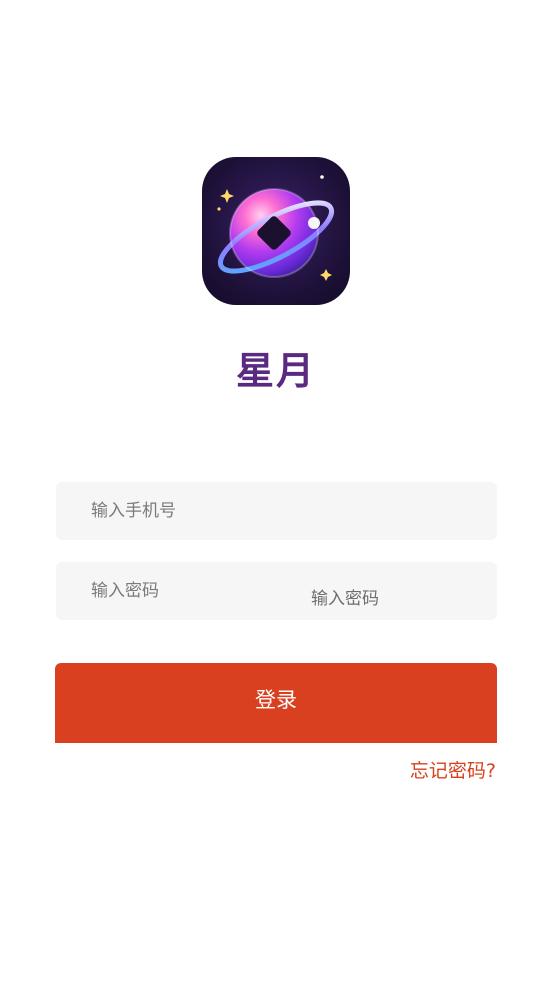 This screenshot has width=552, height=981. What do you see at coordinates (276, 228) in the screenshot?
I see `planet-logo-icon` at bounding box center [276, 228].